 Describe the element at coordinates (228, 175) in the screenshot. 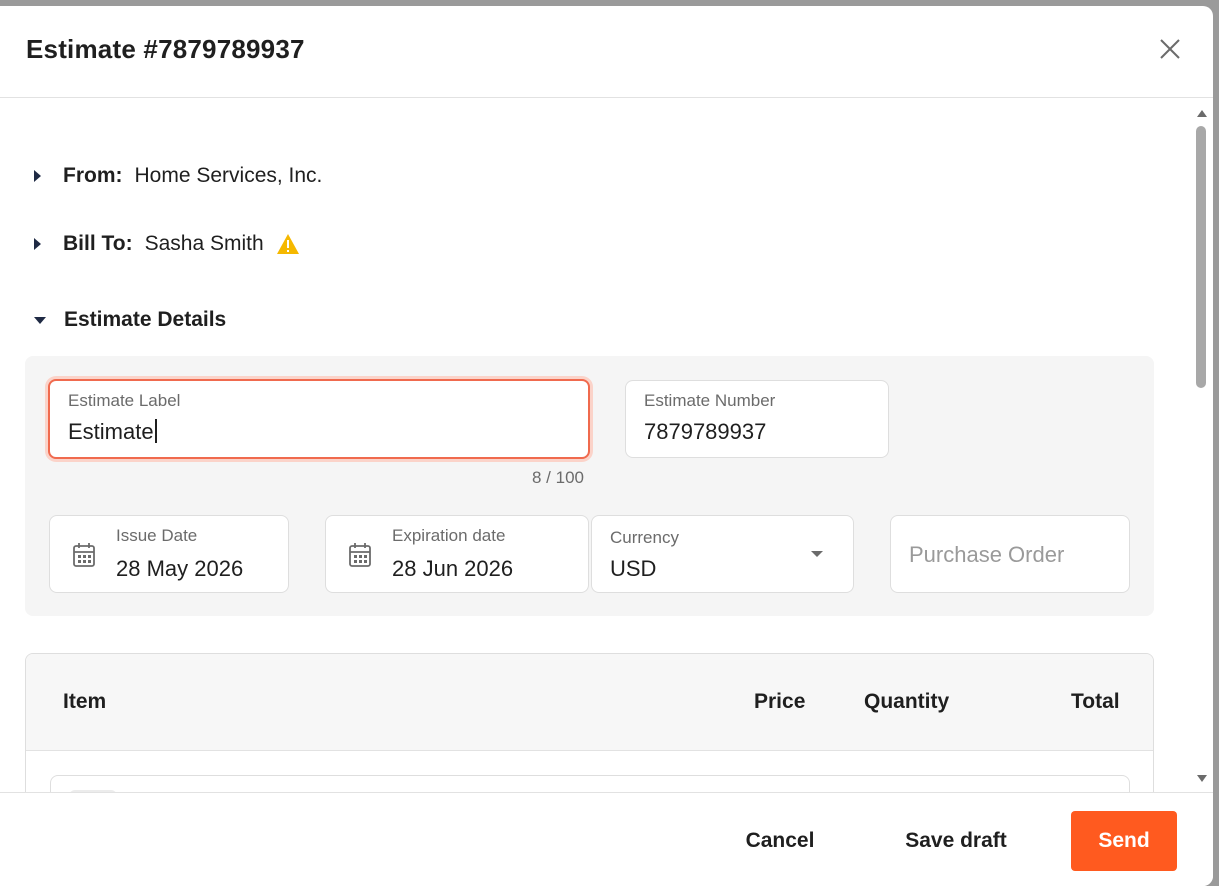

I see `from-value: Home Services, Inc.` at that location.